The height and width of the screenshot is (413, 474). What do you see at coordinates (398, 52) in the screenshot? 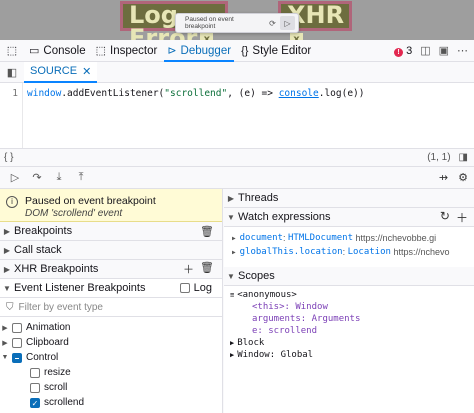
I see `error-icon: !` at bounding box center [398, 52].